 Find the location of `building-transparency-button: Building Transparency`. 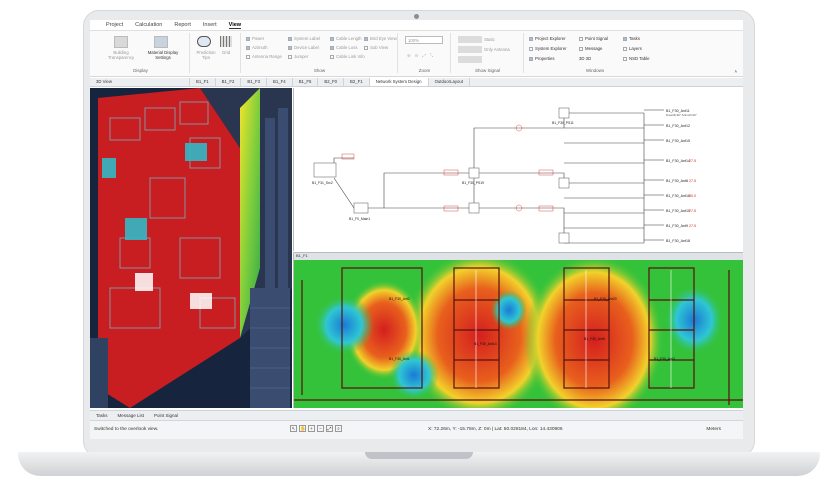

building-transparency-button: Building Transparency is located at coordinates (121, 55).